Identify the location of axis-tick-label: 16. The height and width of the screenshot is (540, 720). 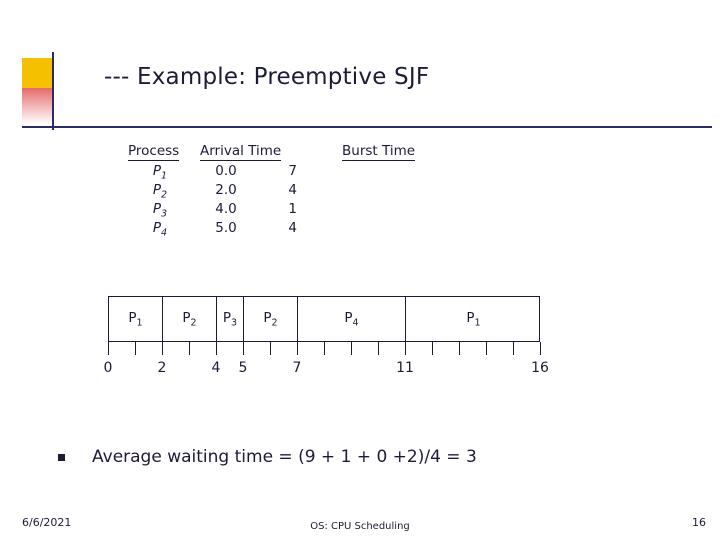
(540, 368).